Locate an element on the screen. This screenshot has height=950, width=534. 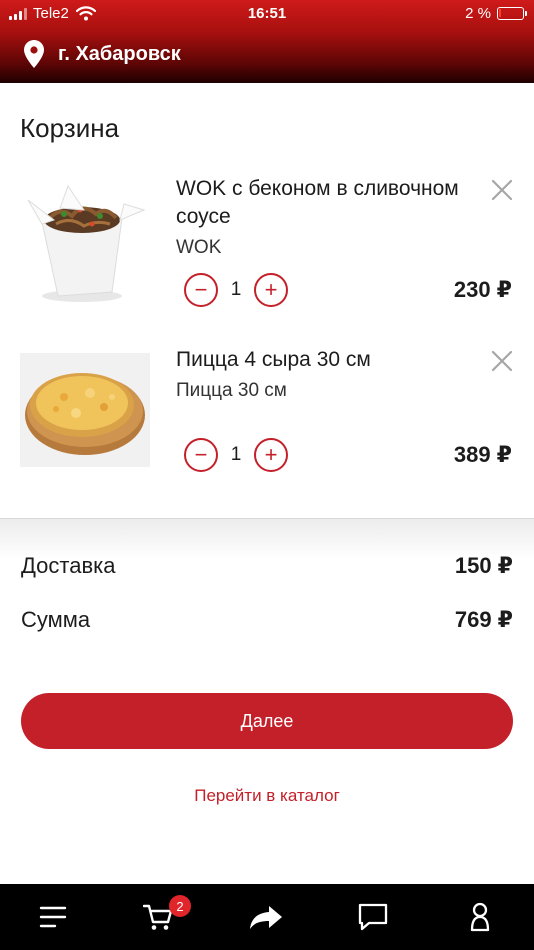
item-name: WOK с беконом в сливочном соусе is located at coordinates (317, 202).